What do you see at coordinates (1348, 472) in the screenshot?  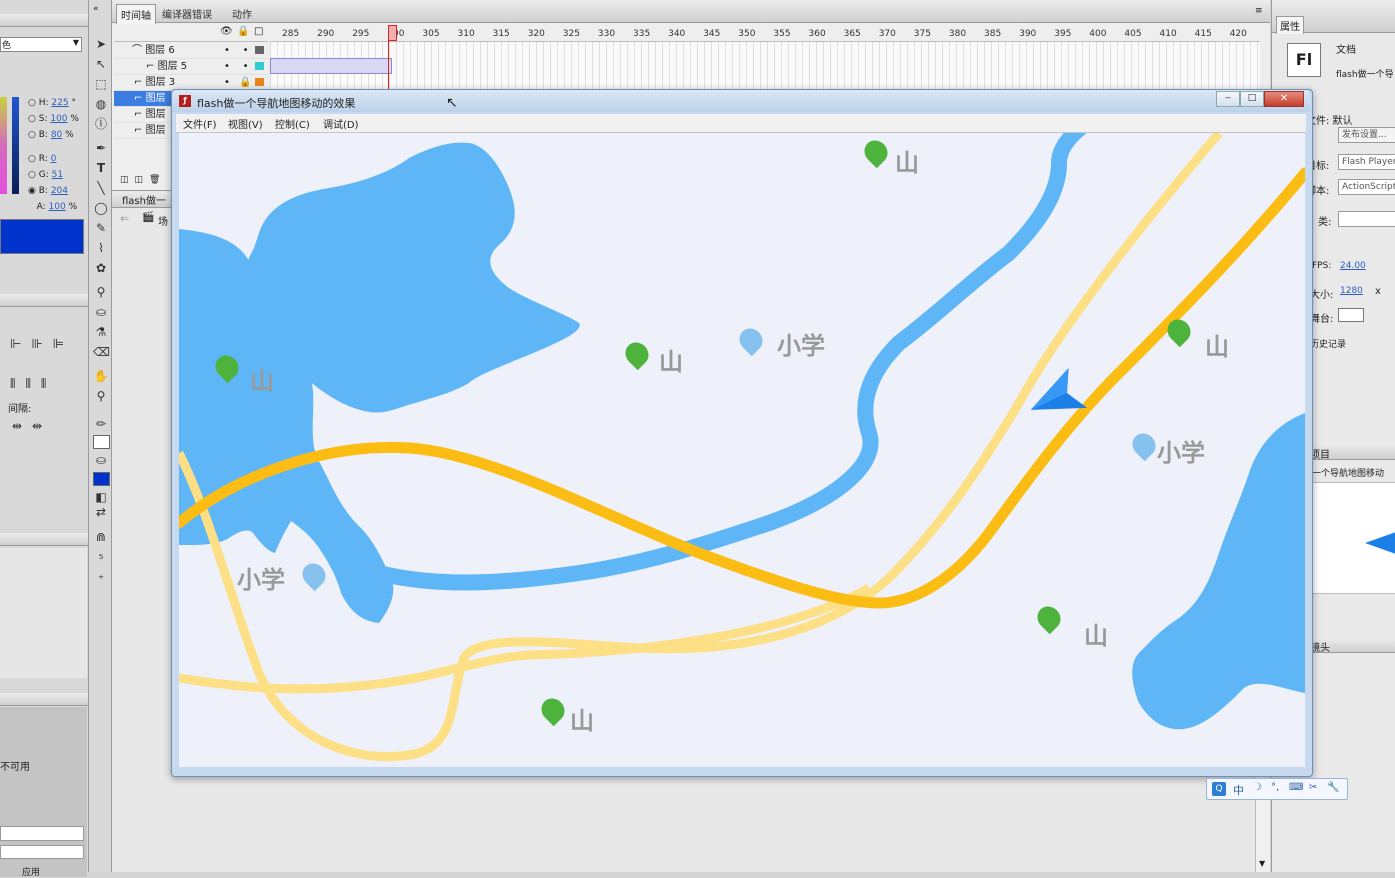 I see `library-item: 一个导航地图移动` at bounding box center [1348, 472].